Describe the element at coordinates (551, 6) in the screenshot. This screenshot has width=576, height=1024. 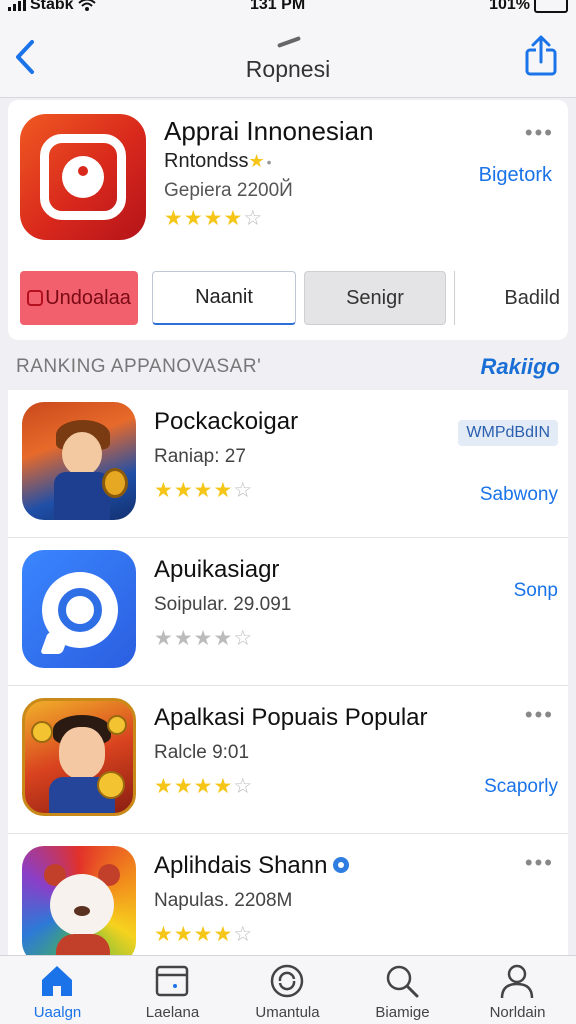
I see `battery-icon` at that location.